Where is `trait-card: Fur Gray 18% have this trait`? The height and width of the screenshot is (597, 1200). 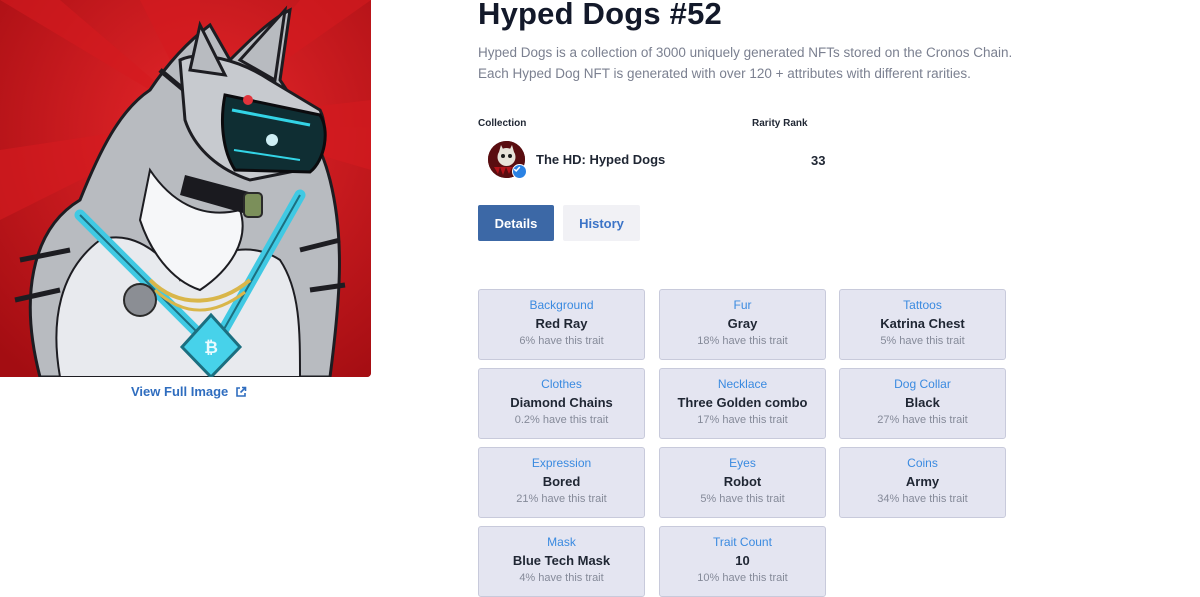
trait-card: Fur Gray 18% have this trait is located at coordinates (742, 324).